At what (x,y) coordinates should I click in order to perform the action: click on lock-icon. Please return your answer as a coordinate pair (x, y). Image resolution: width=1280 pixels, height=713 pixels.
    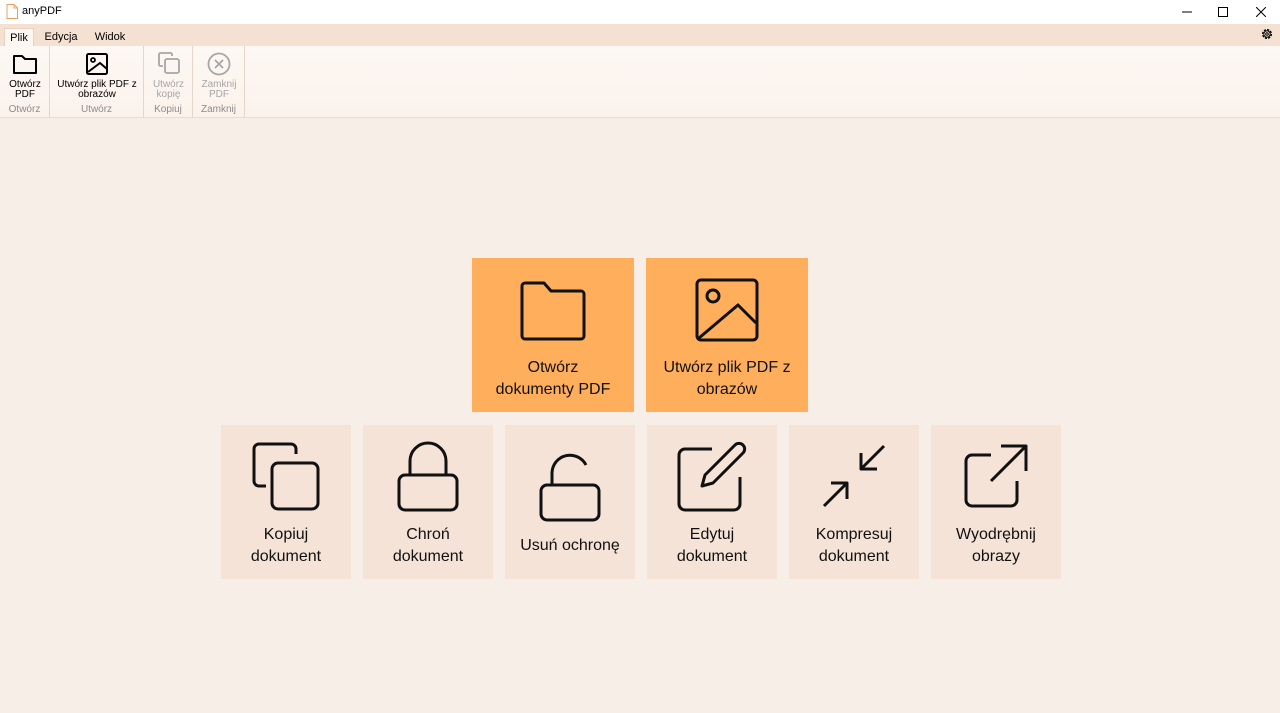
    Looking at the image, I should click on (428, 476).